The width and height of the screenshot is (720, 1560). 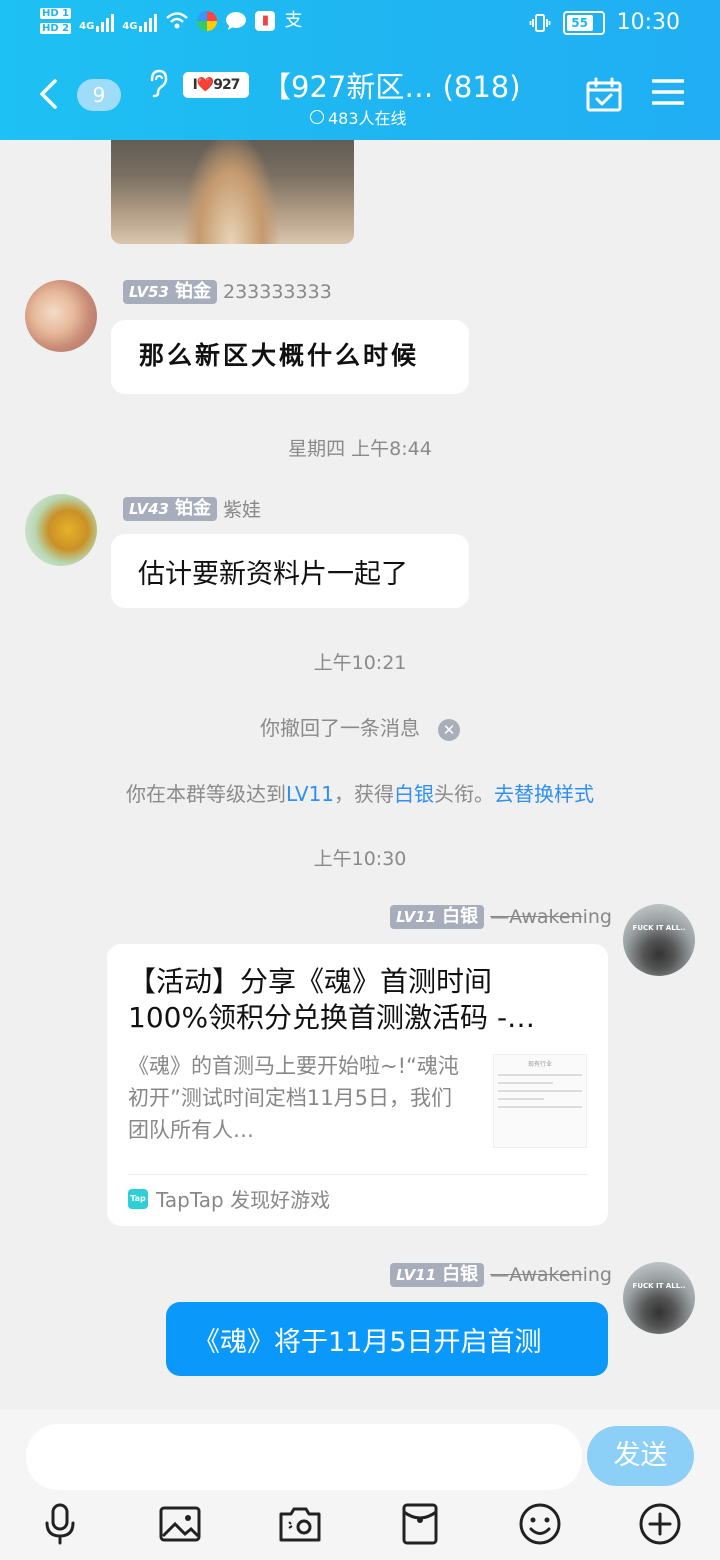 I want to click on shared-image-cat, so click(x=232, y=192).